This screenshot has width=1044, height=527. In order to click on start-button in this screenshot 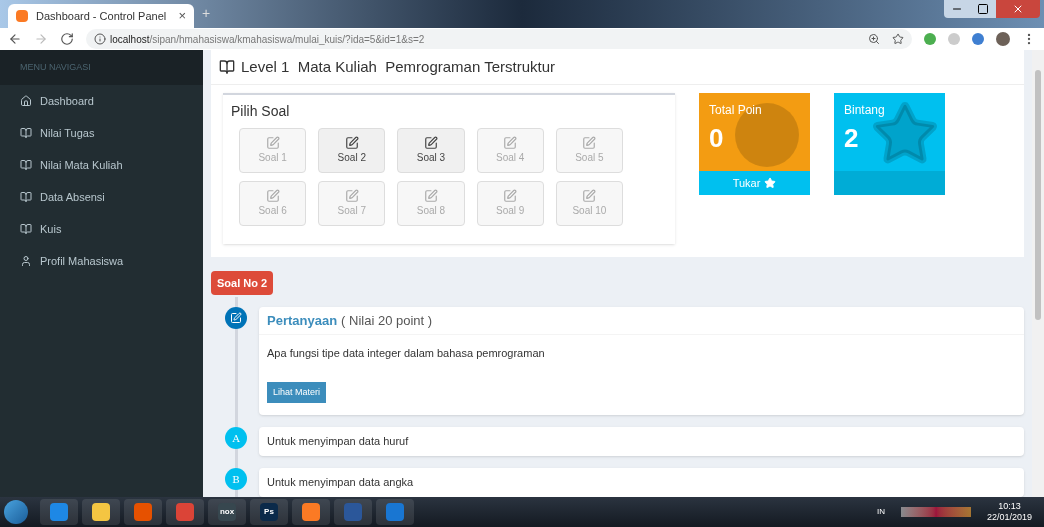, I will do `click(16, 512)`.